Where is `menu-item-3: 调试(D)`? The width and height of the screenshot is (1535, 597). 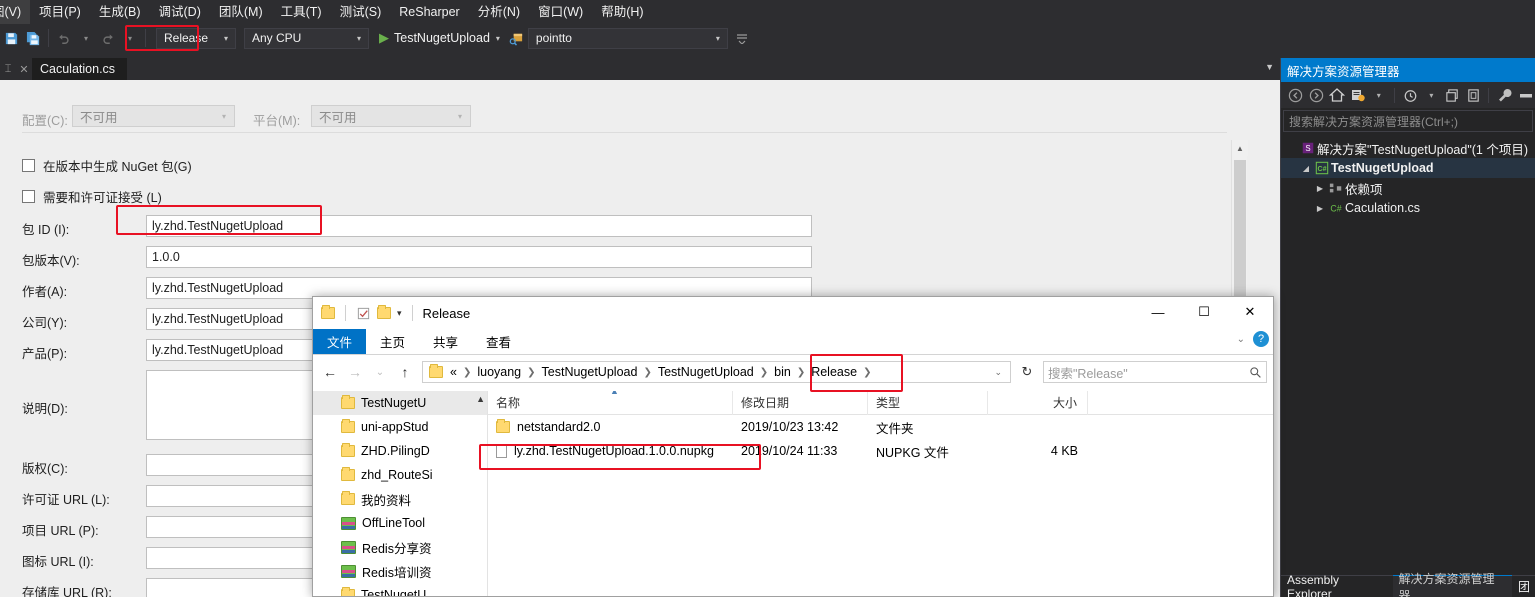 menu-item-3: 调试(D) is located at coordinates (180, 12).